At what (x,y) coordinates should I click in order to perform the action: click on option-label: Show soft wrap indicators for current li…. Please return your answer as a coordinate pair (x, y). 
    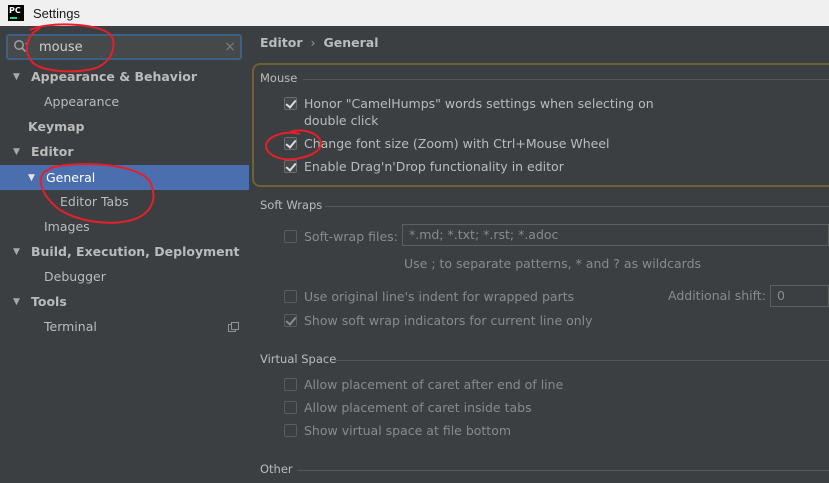
    Looking at the image, I should click on (448, 320).